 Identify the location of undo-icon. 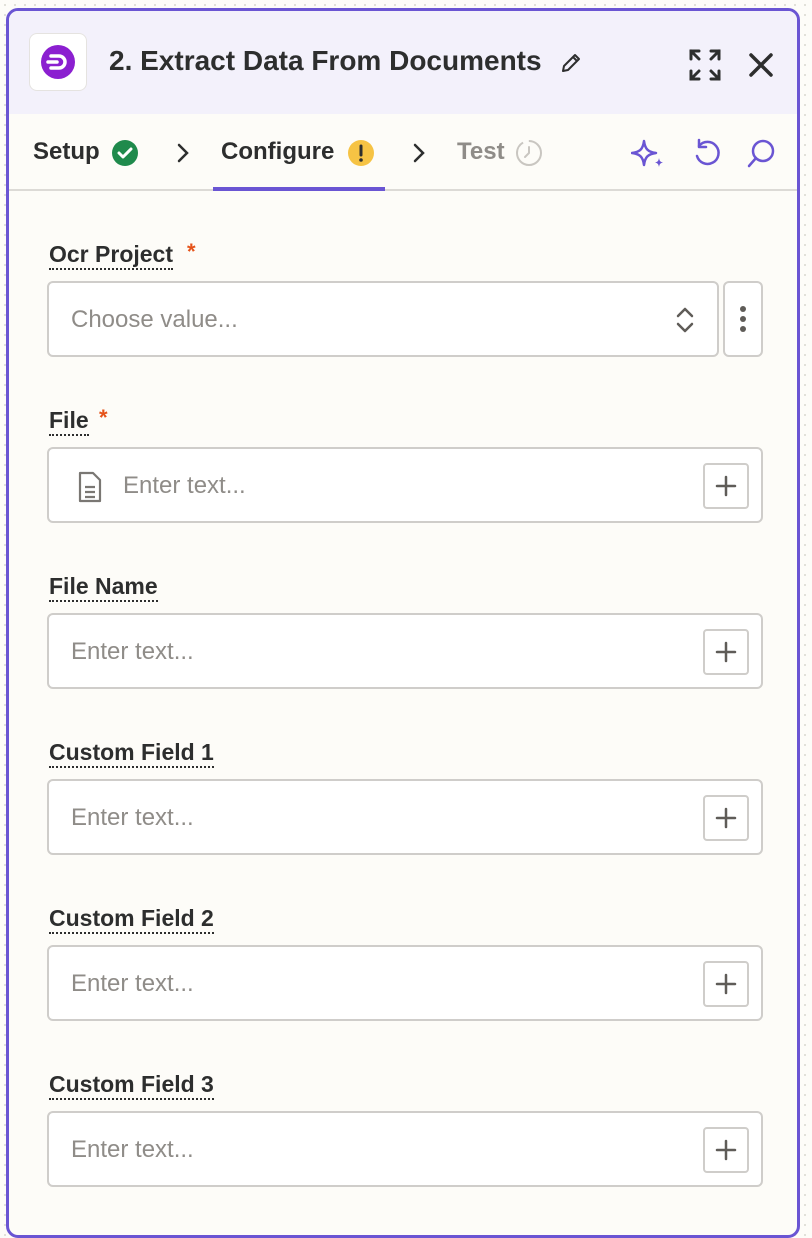
(707, 156).